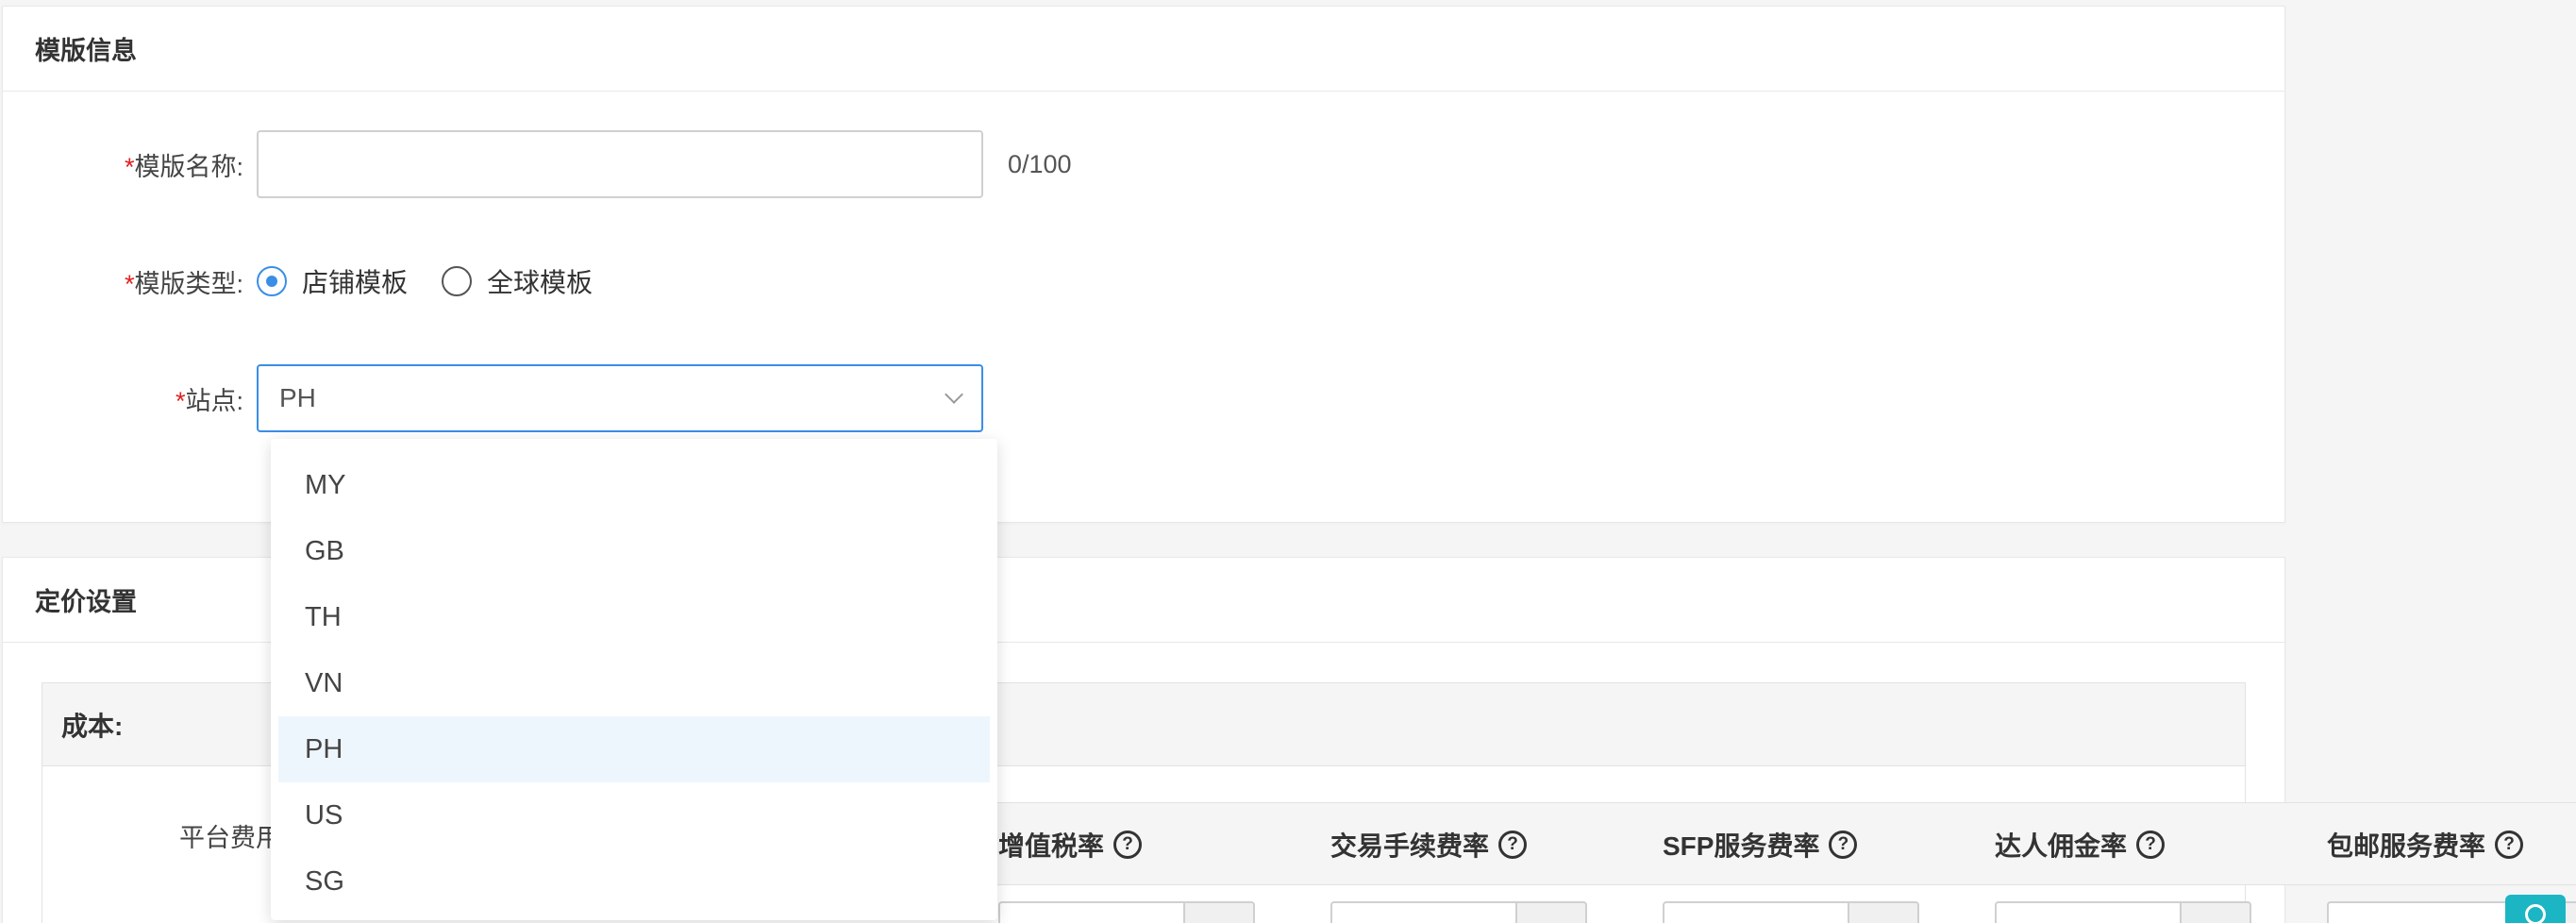  I want to click on chat-icon, so click(2535, 913).